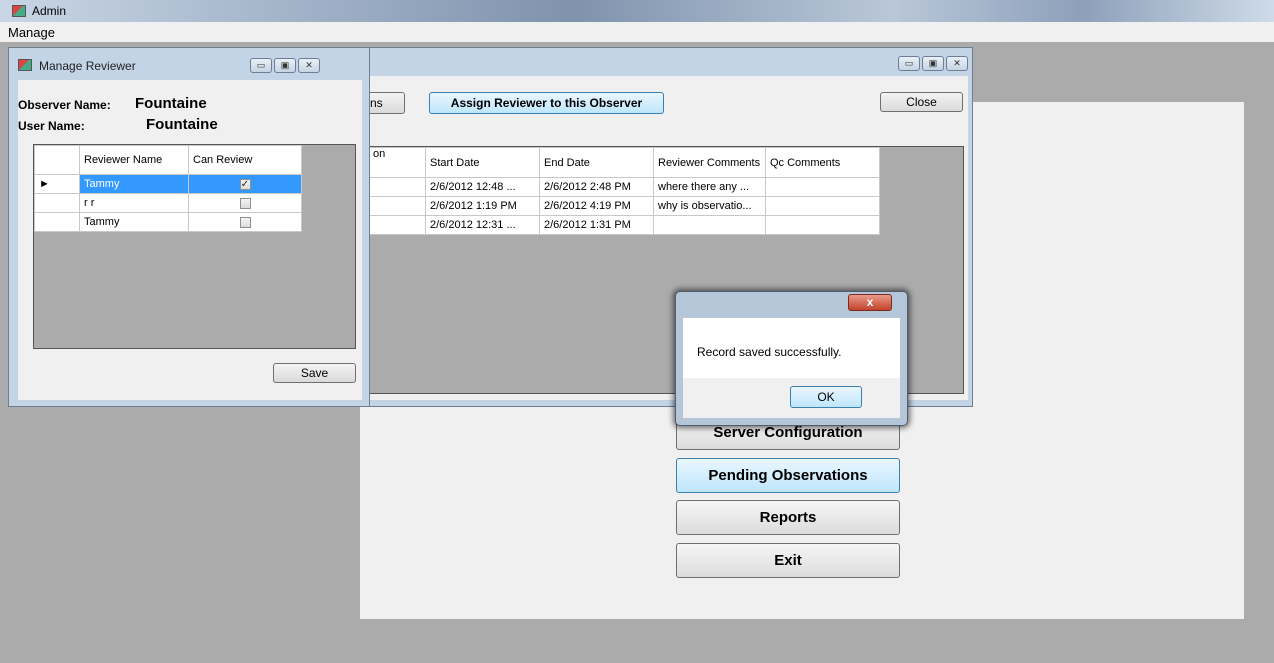  I want to click on column-header: on, so click(397, 162).